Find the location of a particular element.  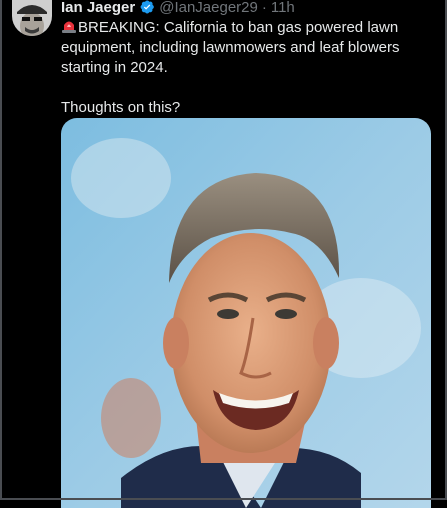

author-handle: @IanJaeger29 is located at coordinates (208, 8).